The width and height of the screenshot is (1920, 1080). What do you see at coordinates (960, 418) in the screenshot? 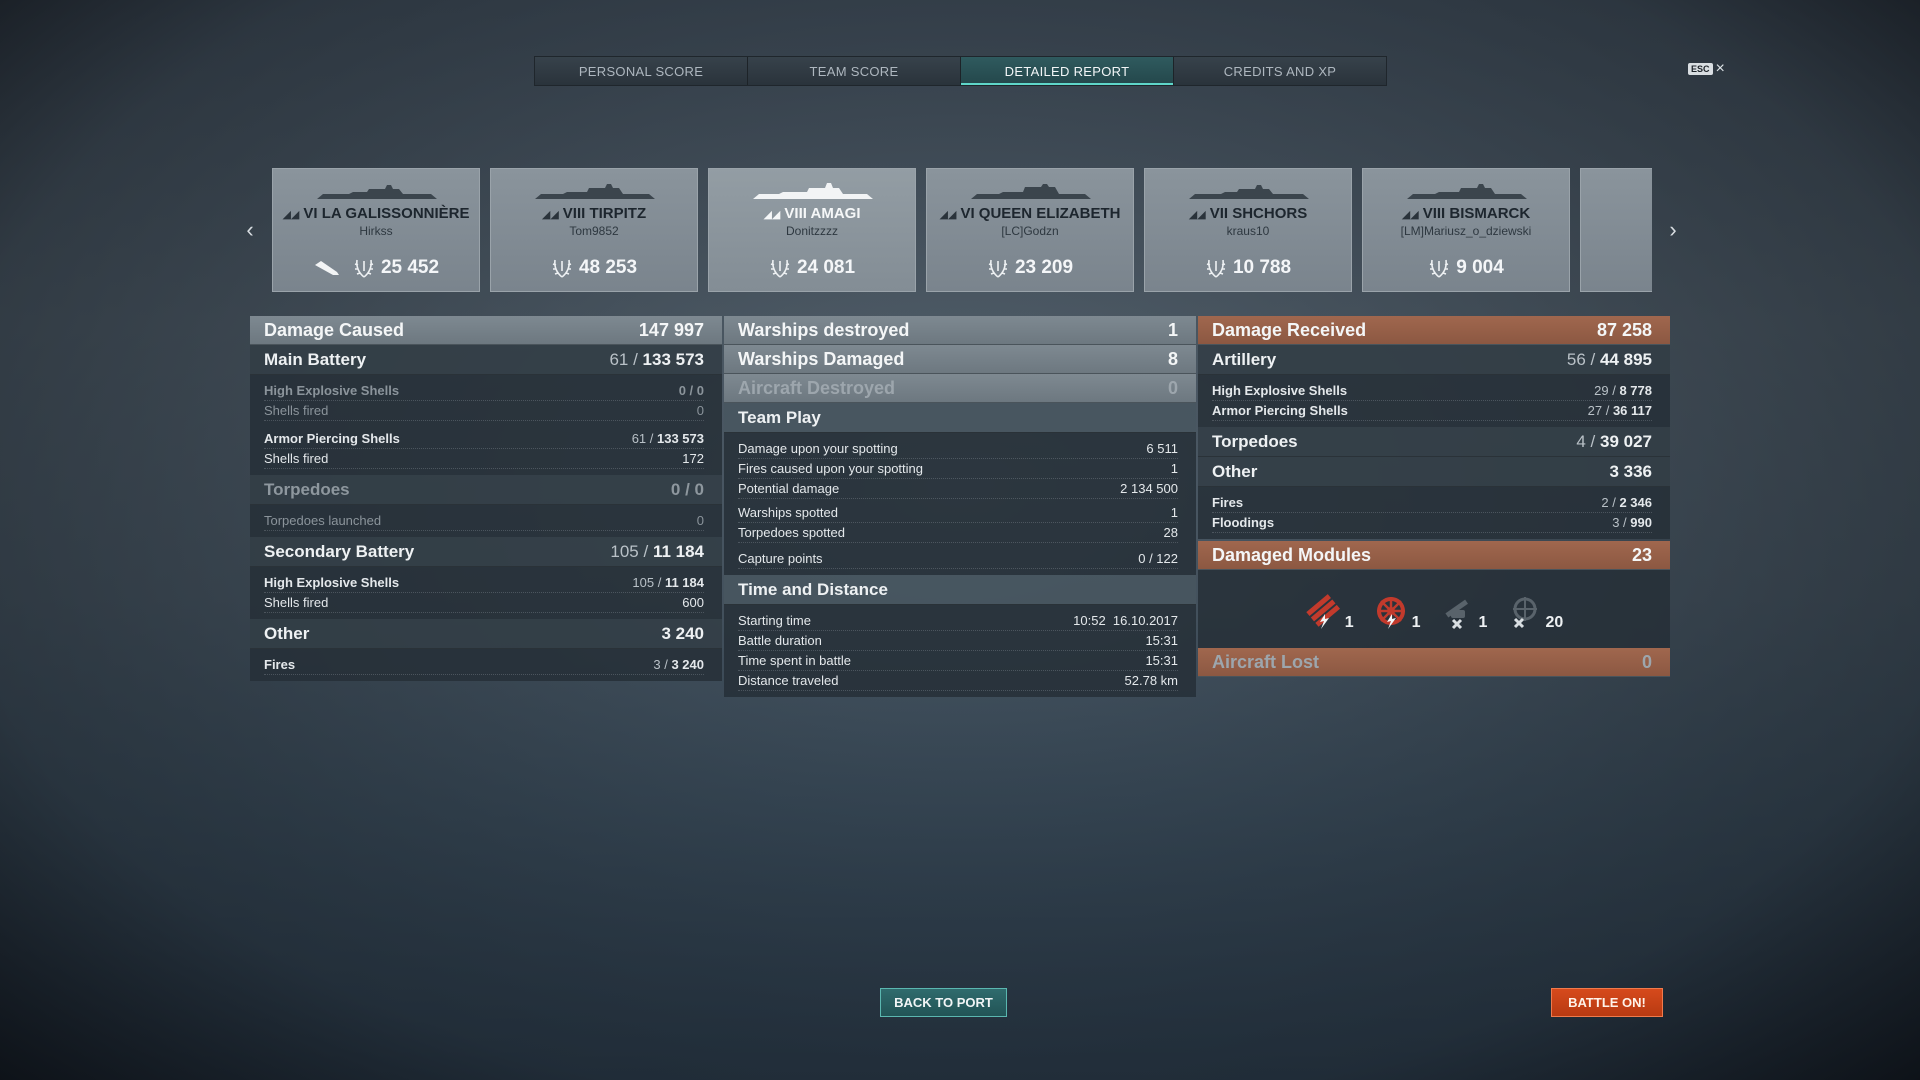
I see `team-play-header: Team Play` at bounding box center [960, 418].